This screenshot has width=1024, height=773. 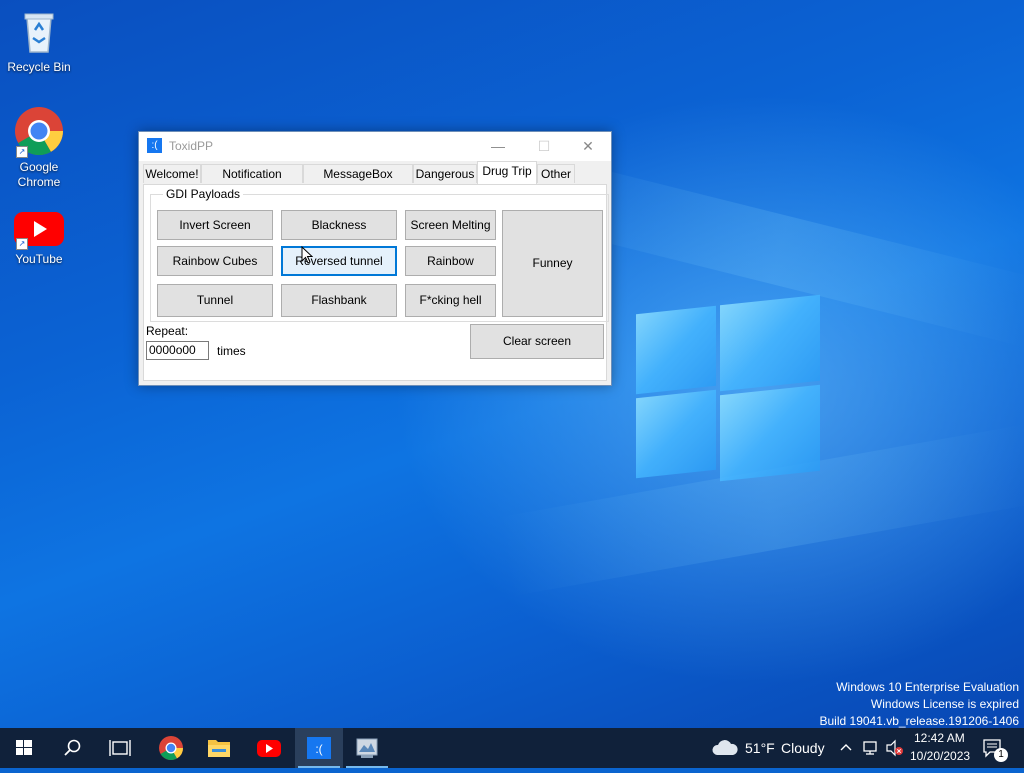 I want to click on window-title: ToxidPP, so click(x=191, y=146).